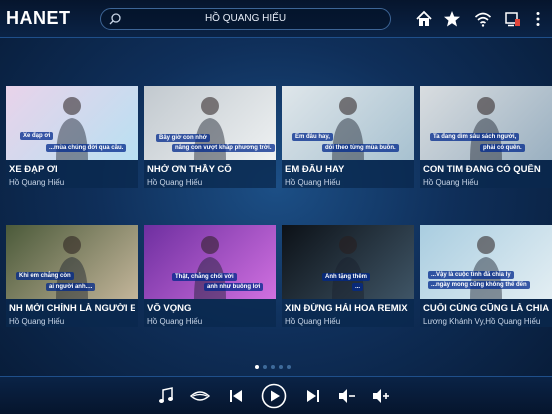 This screenshot has height=414, width=552. What do you see at coordinates (37, 136) in the screenshot?
I see `lyric-line-1: Xe đạp ơi` at bounding box center [37, 136].